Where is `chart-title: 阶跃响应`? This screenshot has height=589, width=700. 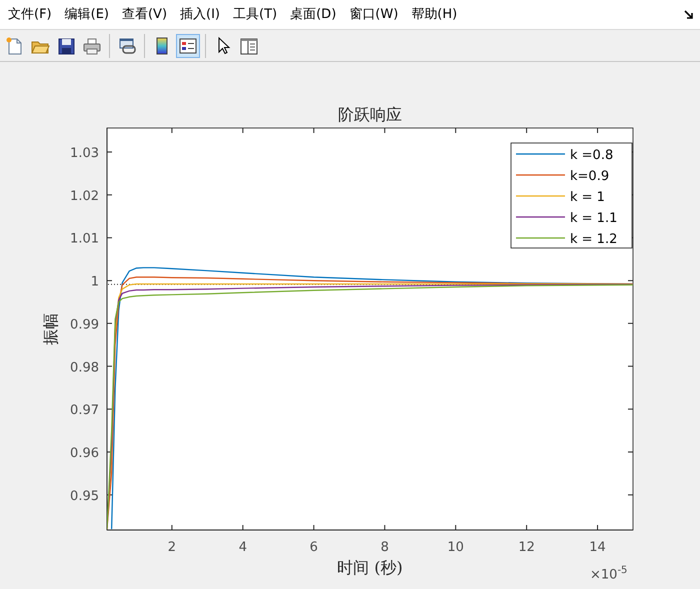 chart-title: 阶跃响应 is located at coordinates (370, 114).